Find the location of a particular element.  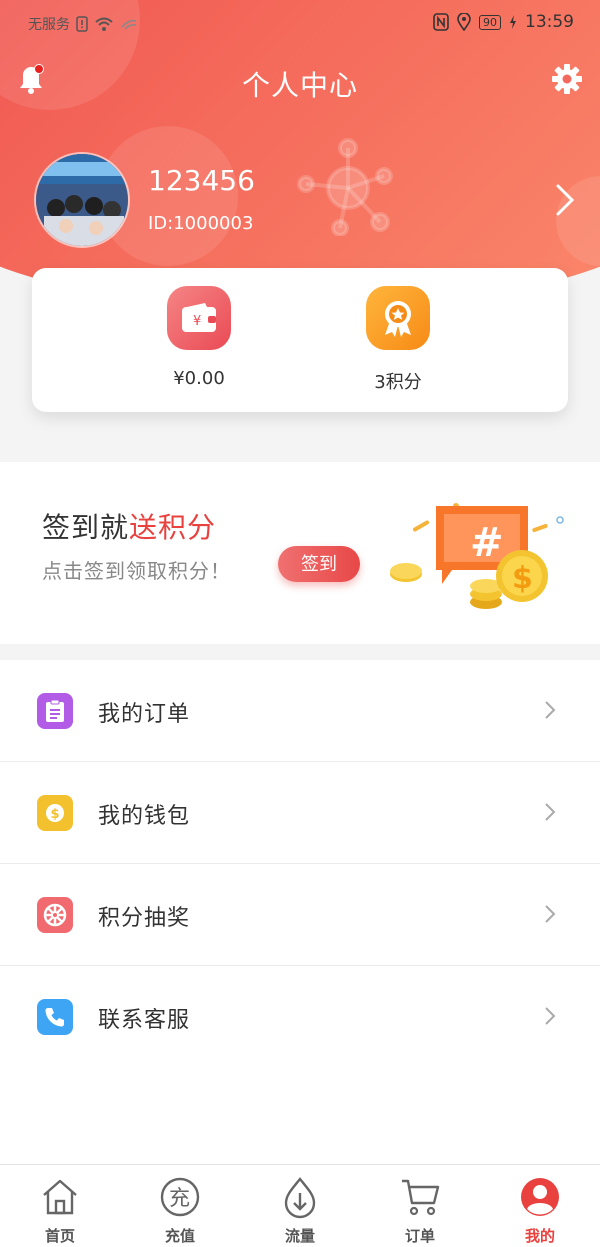

menu-item-wallet: $ 我的钱包 is located at coordinates (300, 813).